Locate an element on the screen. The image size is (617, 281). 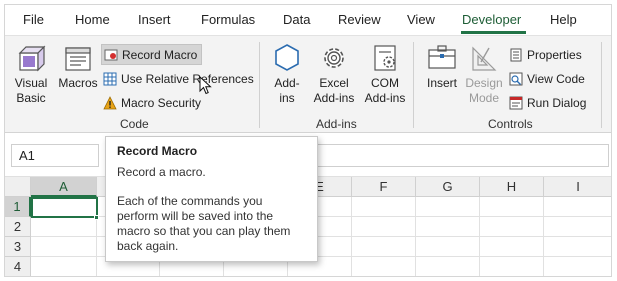
macros-label: Macros is located at coordinates (78, 83).